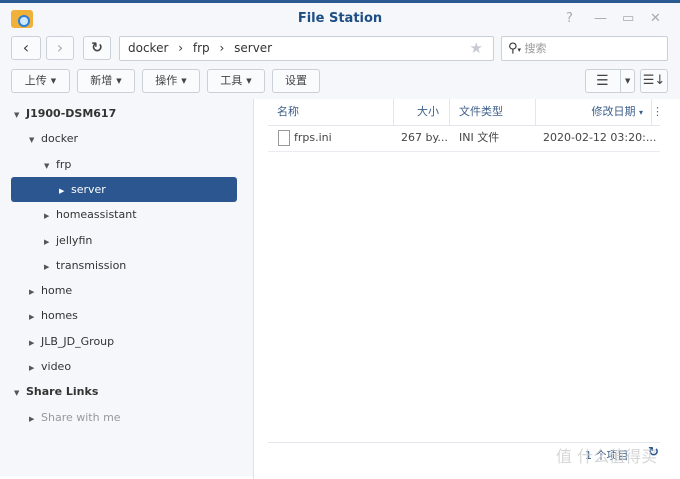 The height and width of the screenshot is (479, 680). I want to click on tree-item-label: video, so click(56, 366).